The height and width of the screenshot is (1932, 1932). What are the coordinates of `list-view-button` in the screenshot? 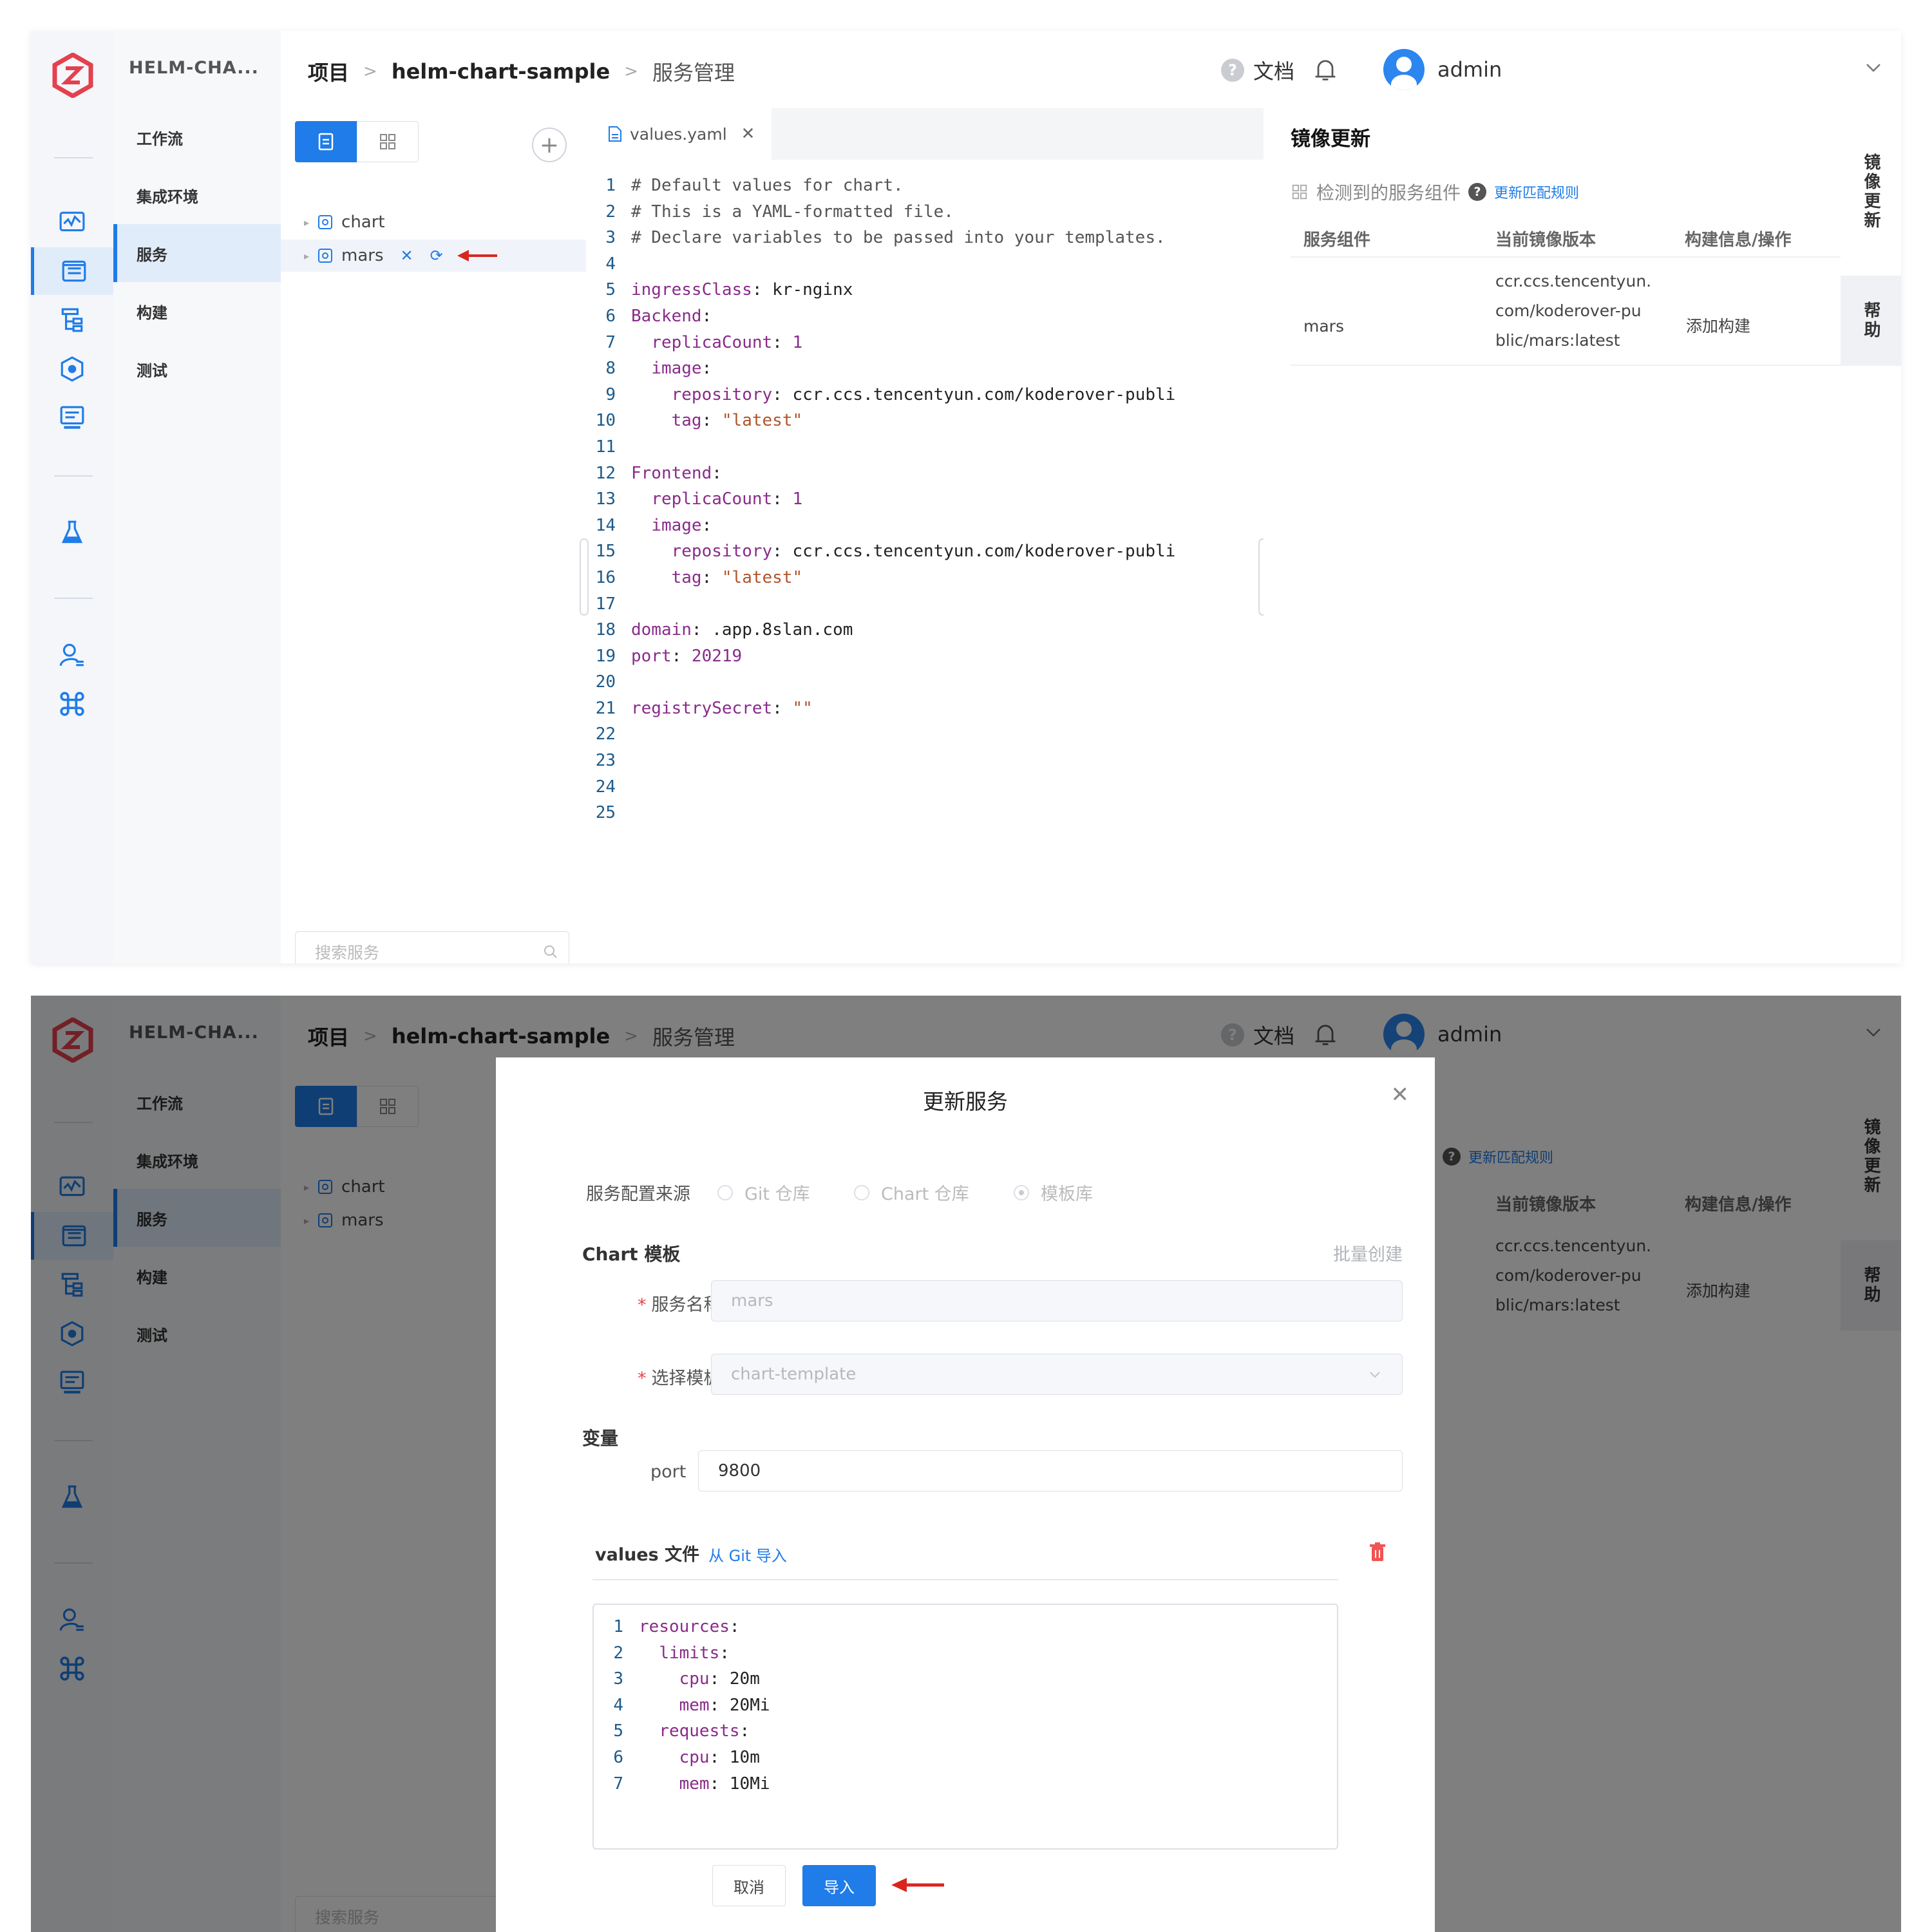 It's located at (326, 141).